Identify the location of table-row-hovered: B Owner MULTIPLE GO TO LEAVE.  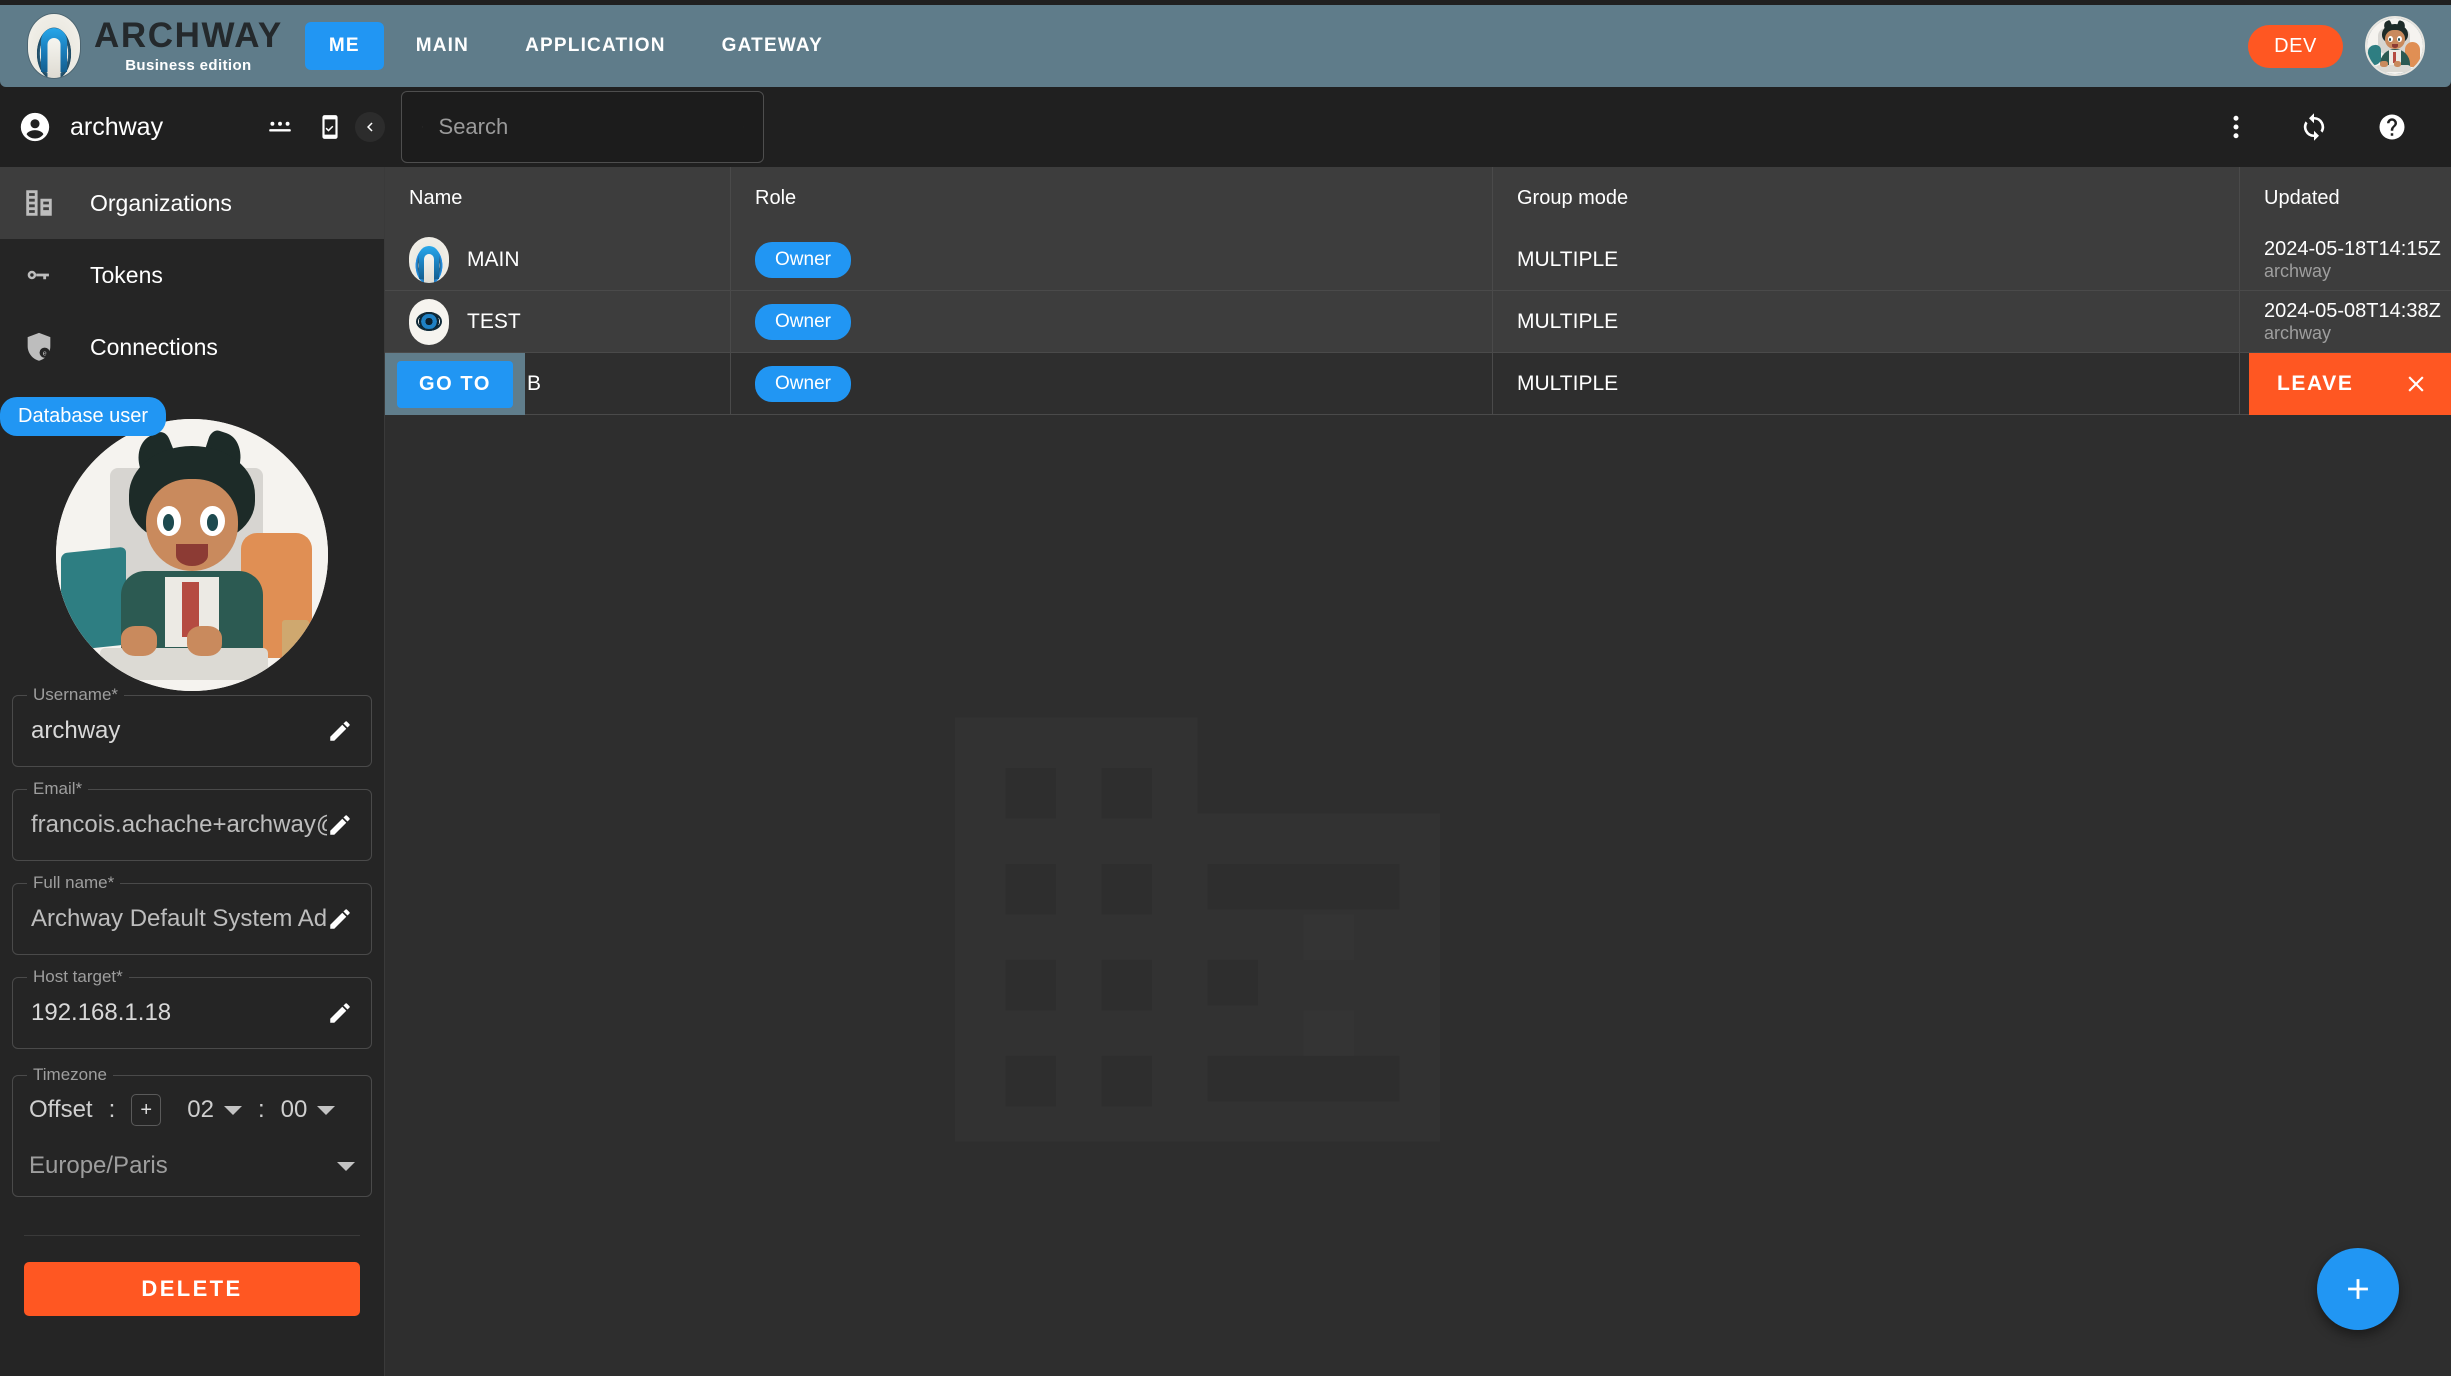
(1418, 384).